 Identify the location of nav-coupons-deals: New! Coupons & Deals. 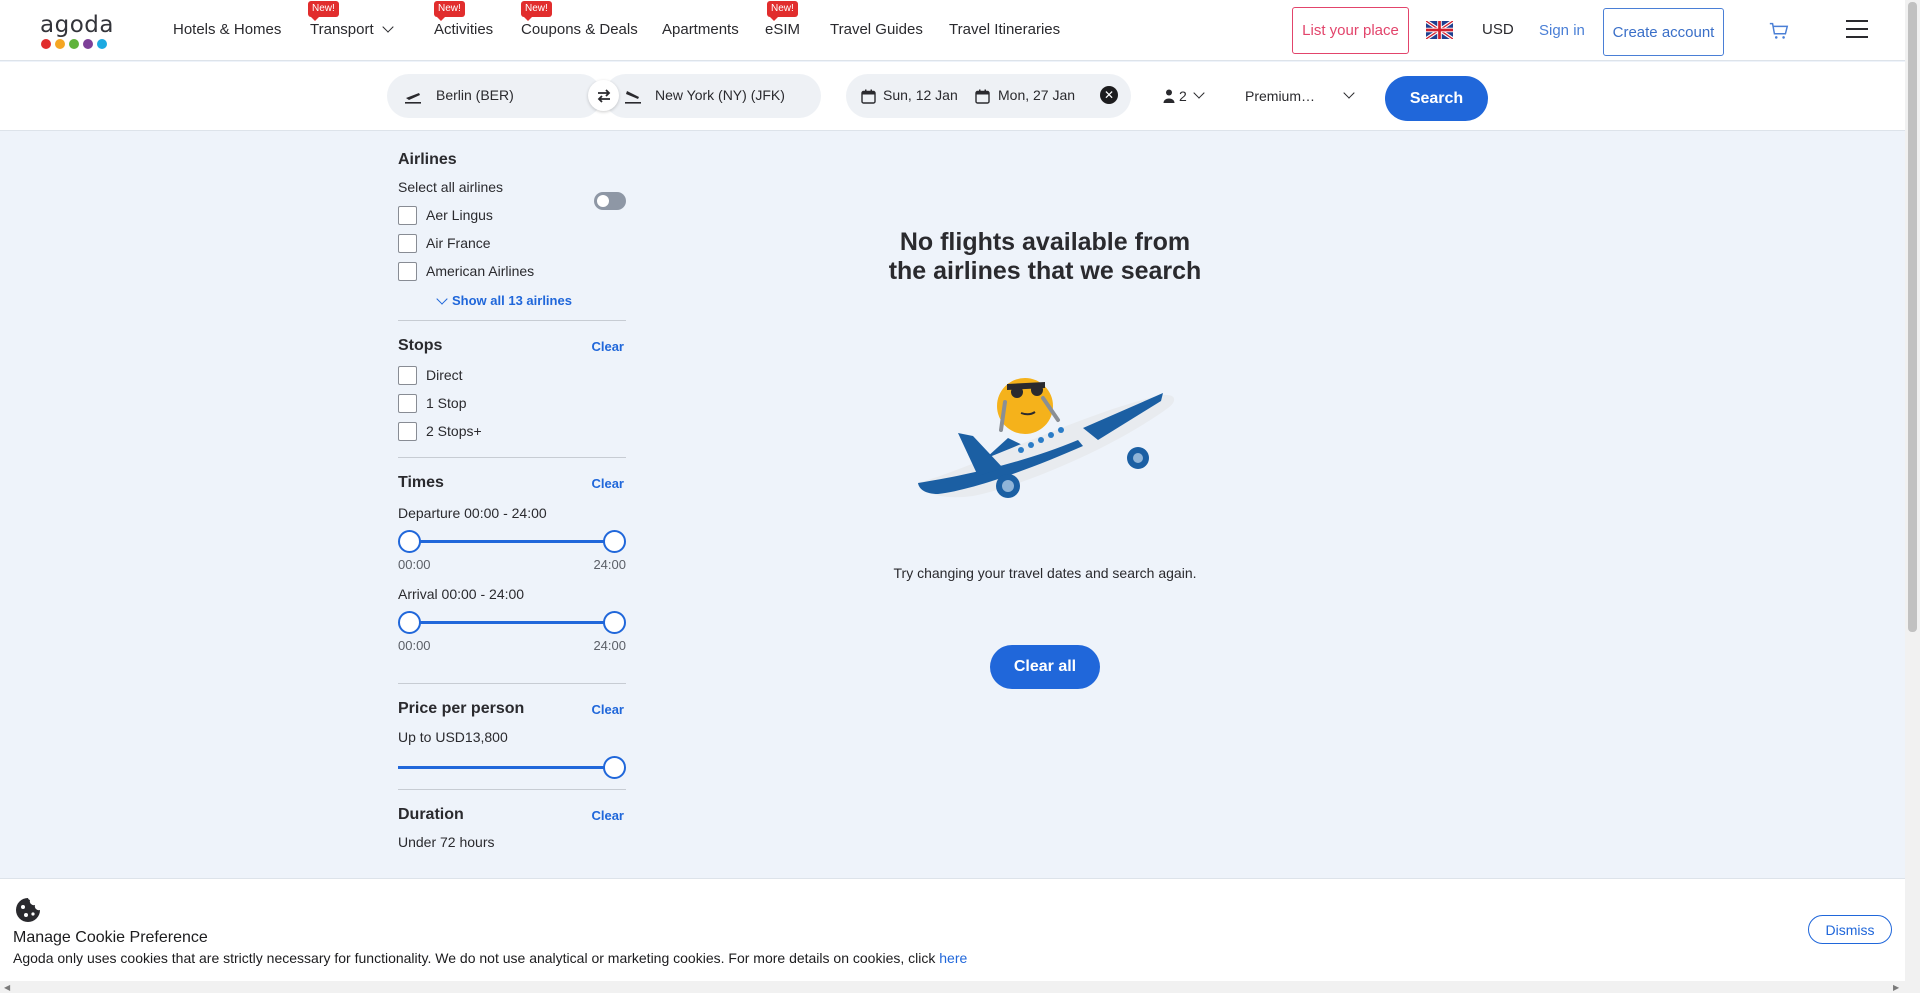
(579, 19).